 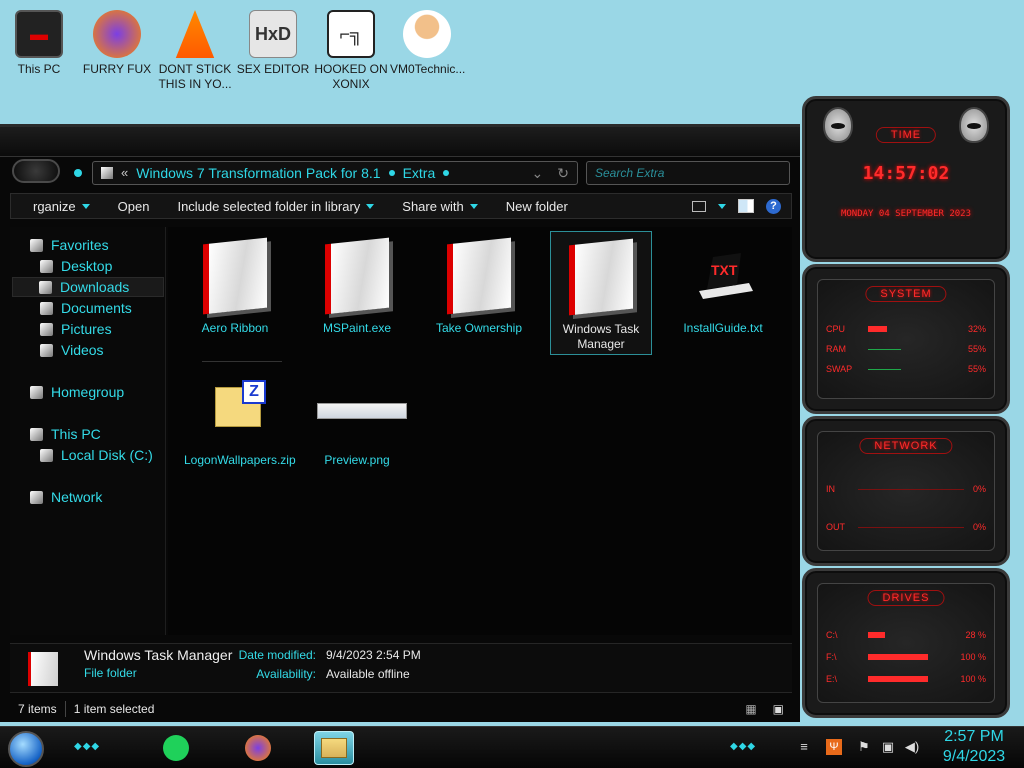 What do you see at coordinates (699, 206) in the screenshot?
I see `change-view-icon` at bounding box center [699, 206].